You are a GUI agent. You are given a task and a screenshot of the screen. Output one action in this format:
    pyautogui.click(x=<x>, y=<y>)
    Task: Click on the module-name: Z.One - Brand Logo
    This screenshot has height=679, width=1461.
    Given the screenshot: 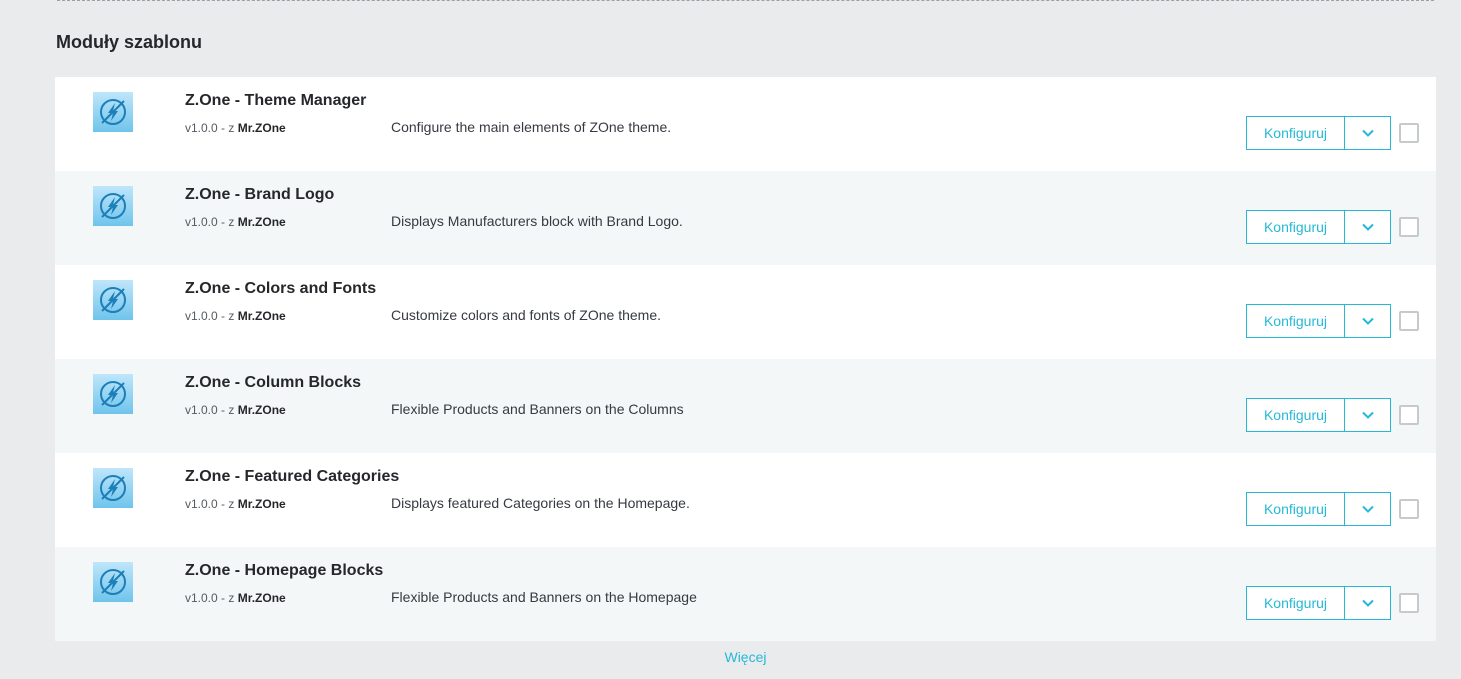 What is the action you would take?
    pyautogui.click(x=260, y=194)
    